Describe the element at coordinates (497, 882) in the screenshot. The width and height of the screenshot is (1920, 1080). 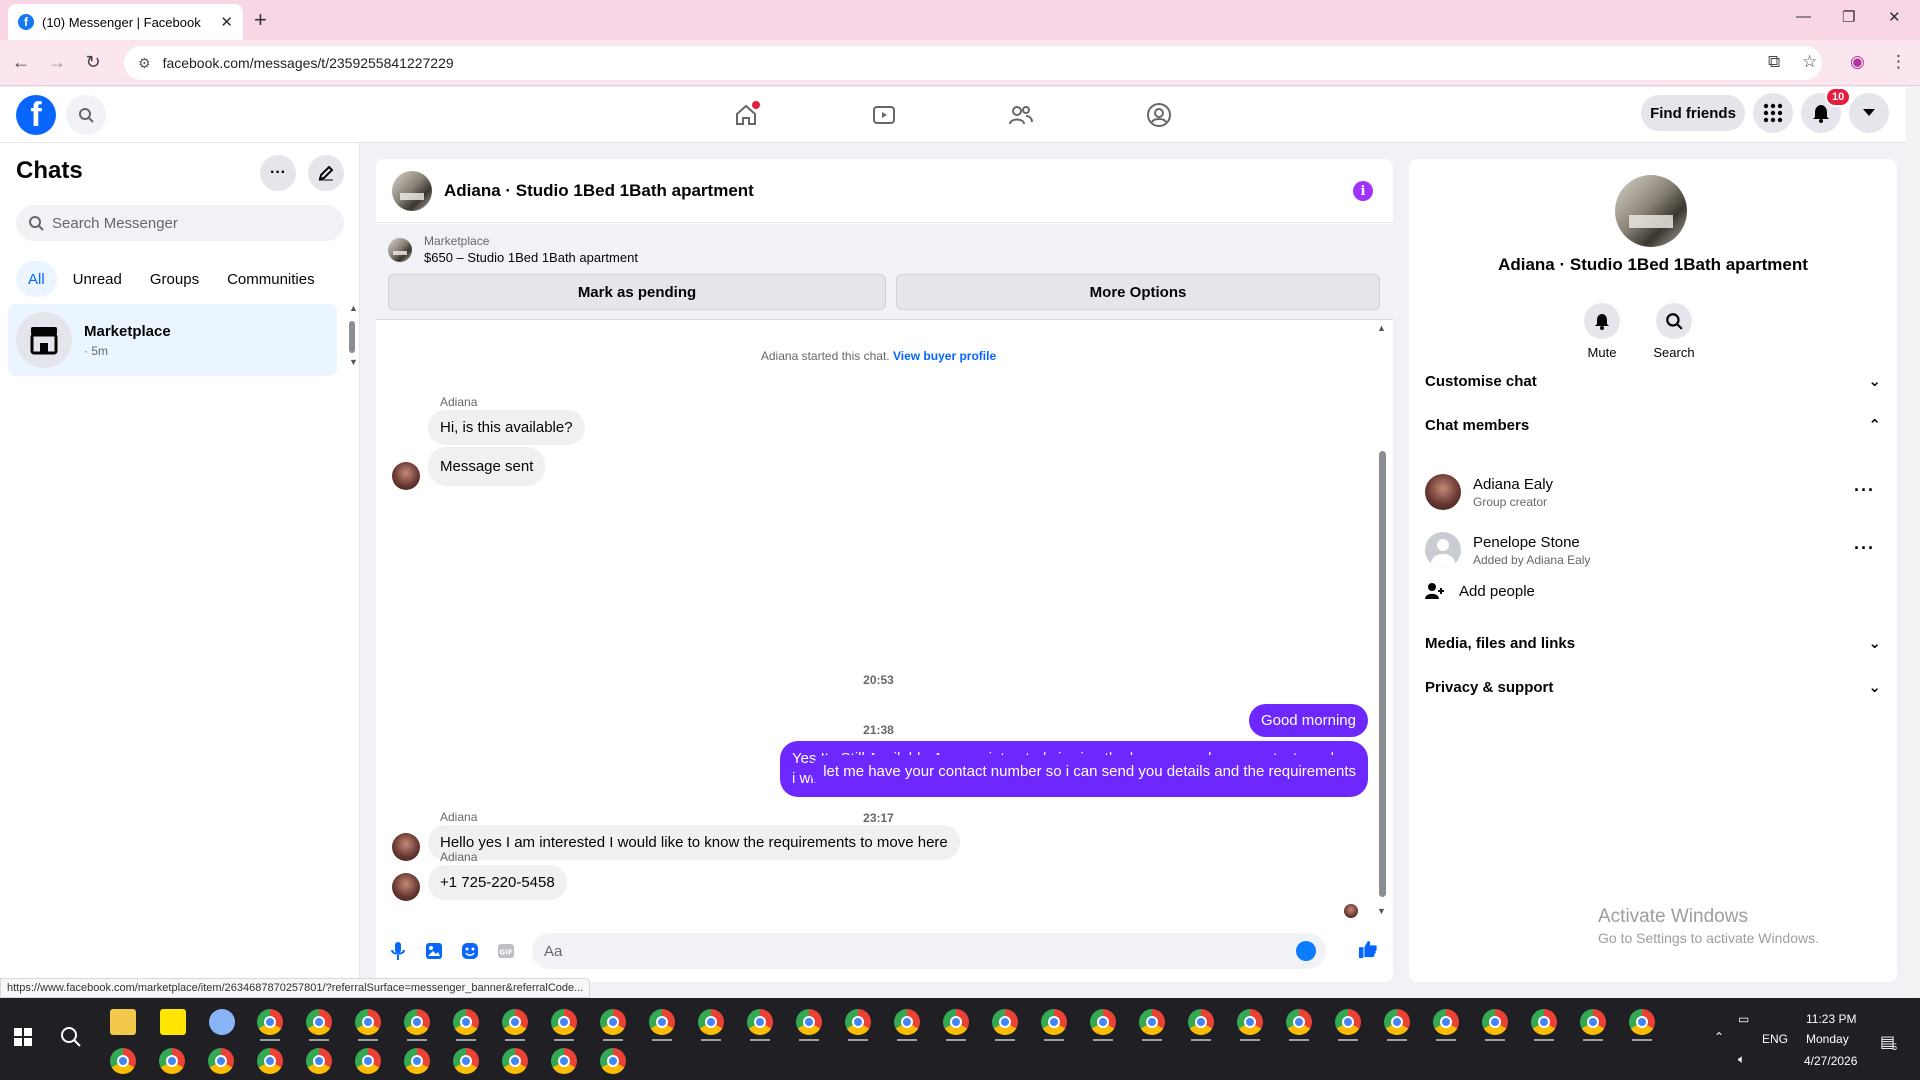
I see `incoming-message: +1 725-220-5458` at that location.